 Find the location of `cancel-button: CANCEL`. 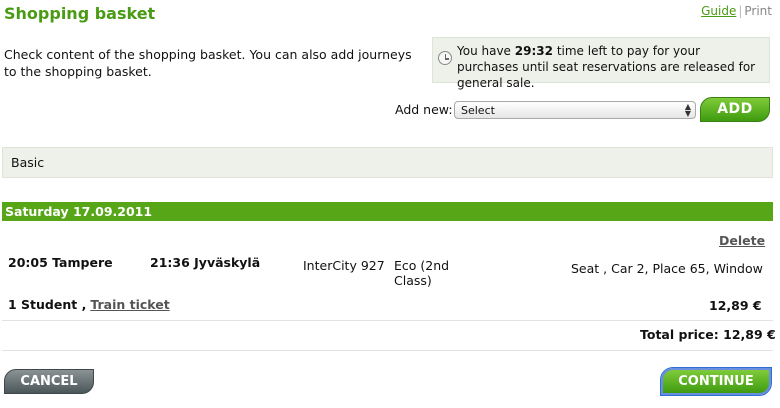

cancel-button: CANCEL is located at coordinates (49, 381).